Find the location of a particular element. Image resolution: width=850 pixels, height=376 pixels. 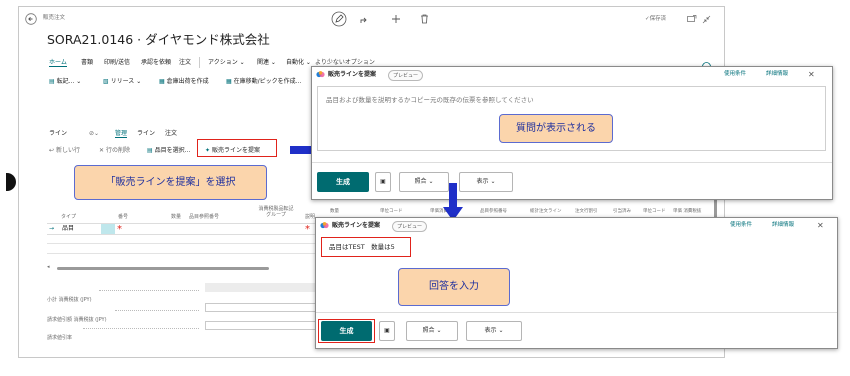

highlight-suggest-button is located at coordinates (237, 148).